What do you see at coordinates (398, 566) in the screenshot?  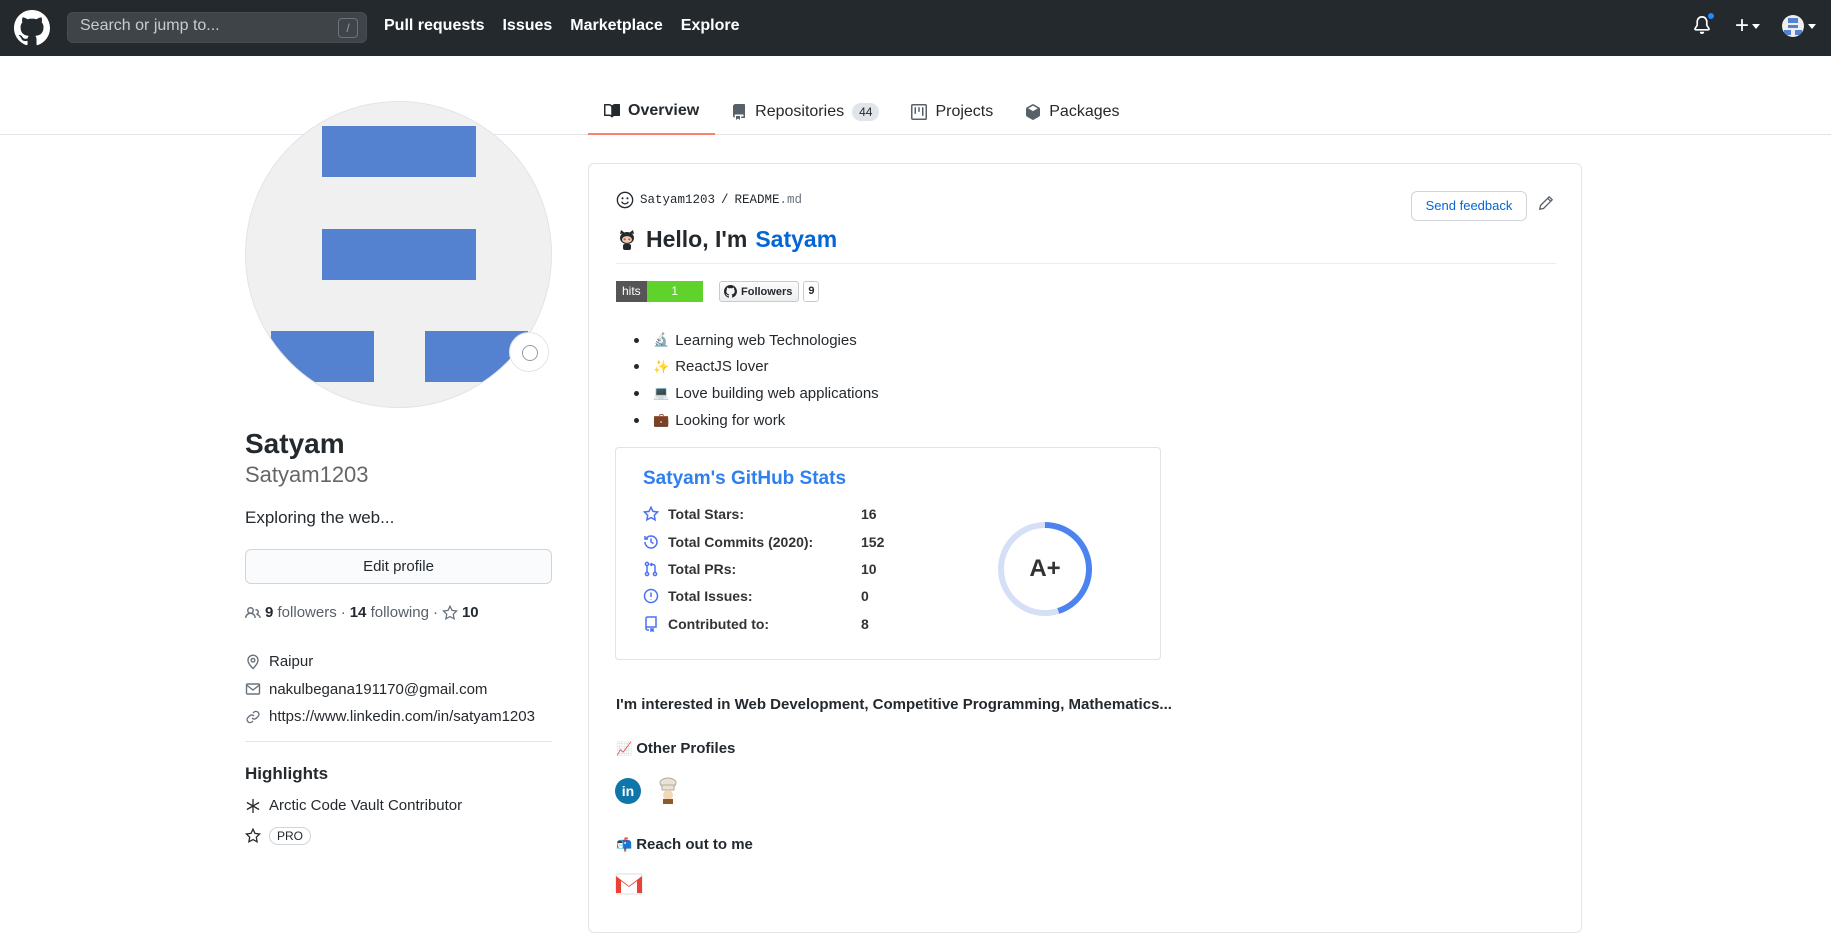 I see `edit-profile-button: Edit profile` at bounding box center [398, 566].